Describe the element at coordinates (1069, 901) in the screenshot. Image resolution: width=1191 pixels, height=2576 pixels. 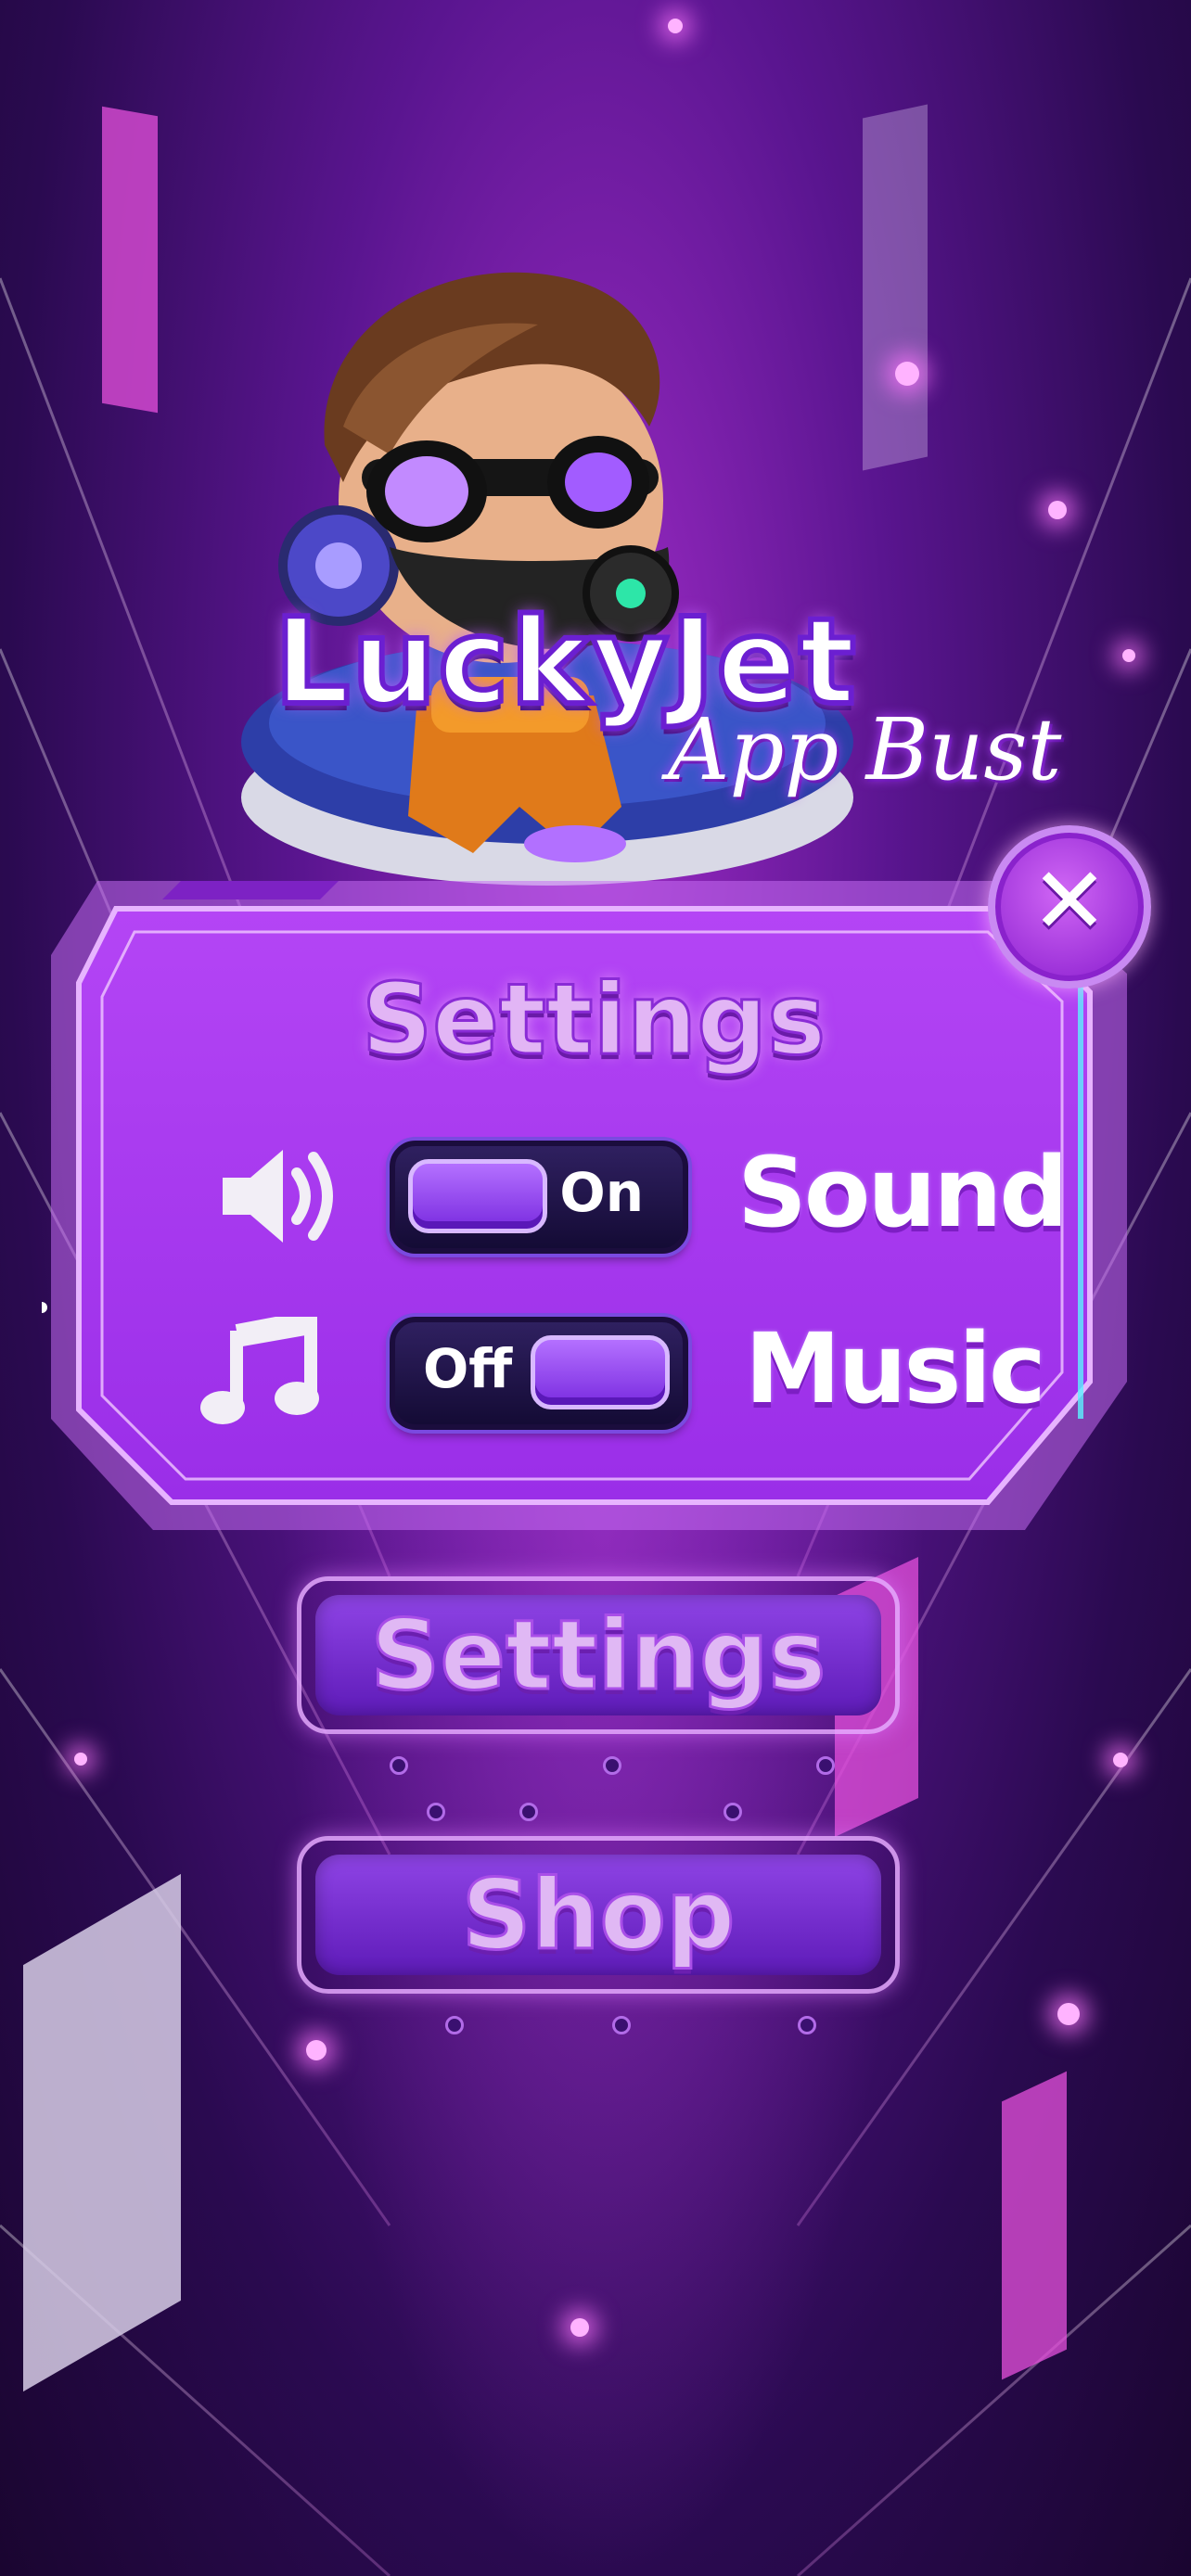
I see `close-icon: ✕` at that location.